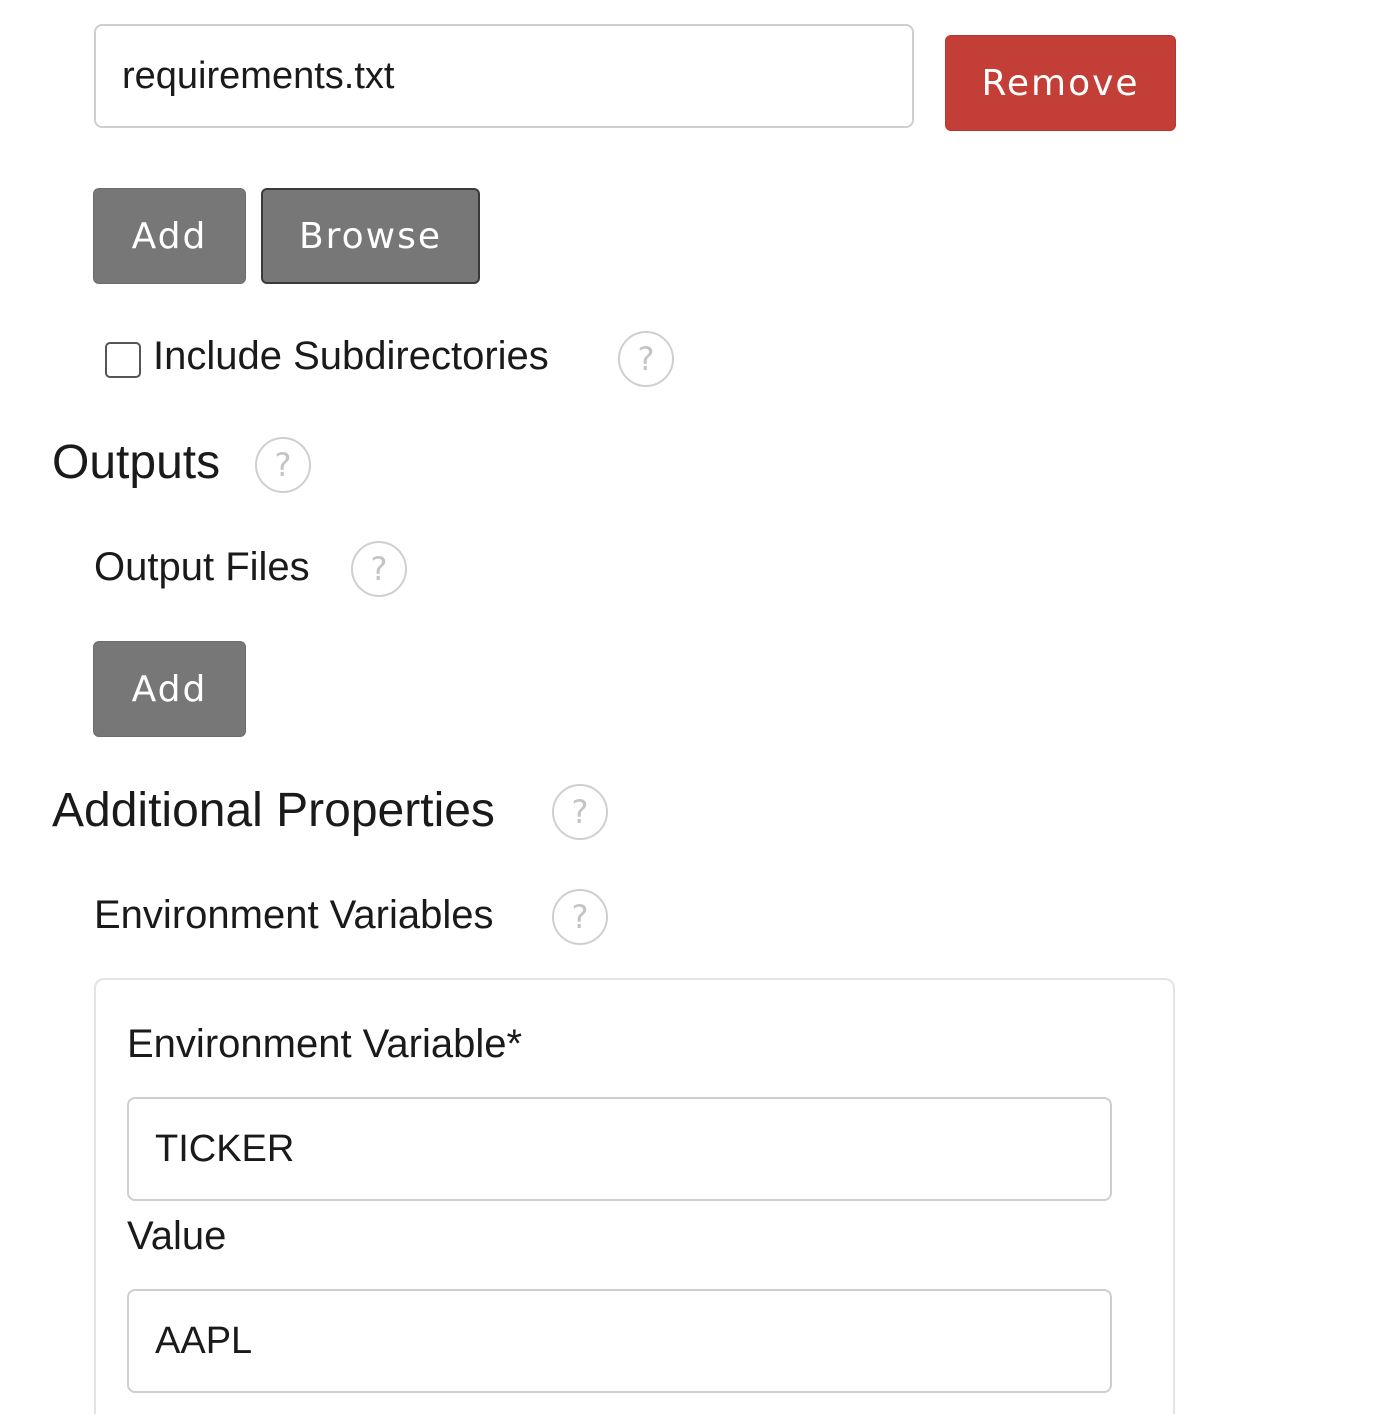  I want to click on add-output-file-button: Add, so click(169, 689).